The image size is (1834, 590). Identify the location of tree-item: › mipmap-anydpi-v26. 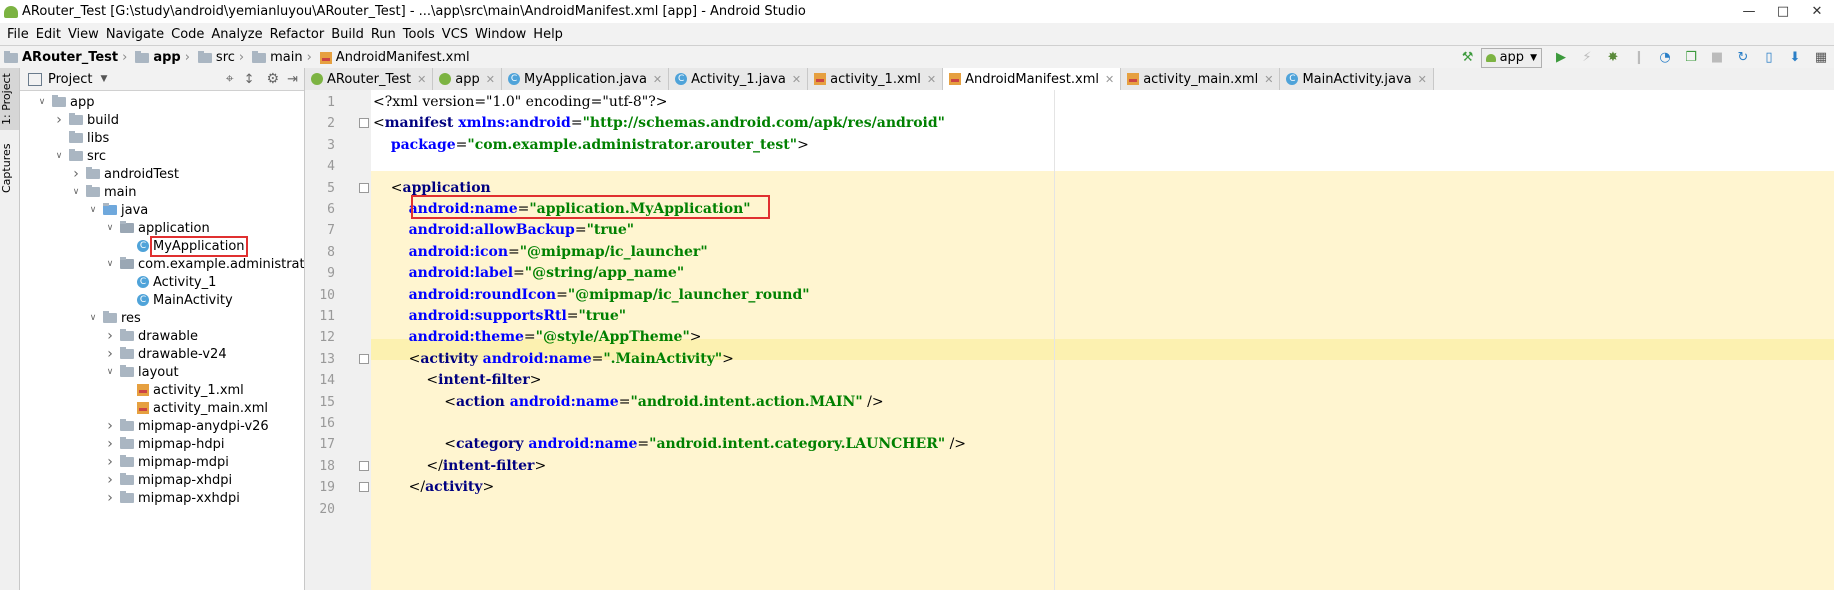
(186, 426).